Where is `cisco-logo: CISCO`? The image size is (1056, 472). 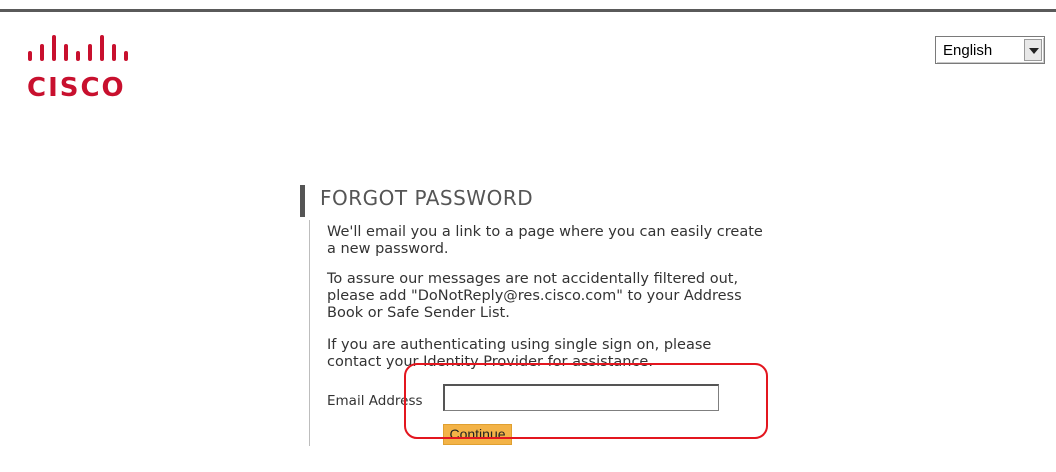 cisco-logo: CISCO is located at coordinates (82, 70).